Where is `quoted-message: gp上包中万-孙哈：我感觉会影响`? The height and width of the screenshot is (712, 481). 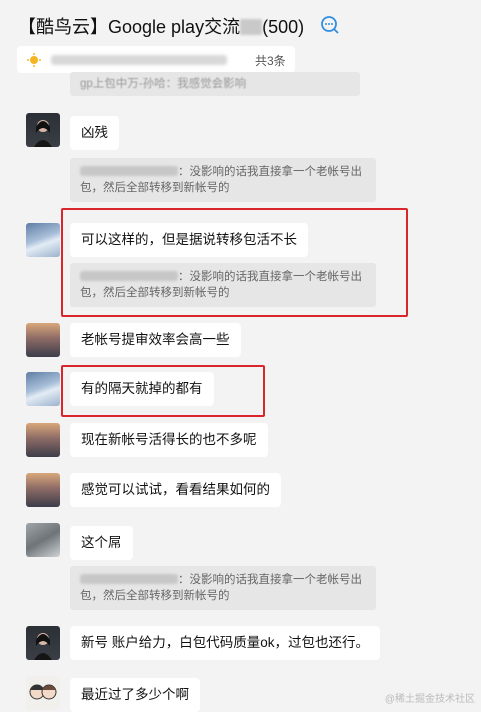
quoted-message: gp上包中万-孙哈：我感觉会影响 is located at coordinates (215, 84).